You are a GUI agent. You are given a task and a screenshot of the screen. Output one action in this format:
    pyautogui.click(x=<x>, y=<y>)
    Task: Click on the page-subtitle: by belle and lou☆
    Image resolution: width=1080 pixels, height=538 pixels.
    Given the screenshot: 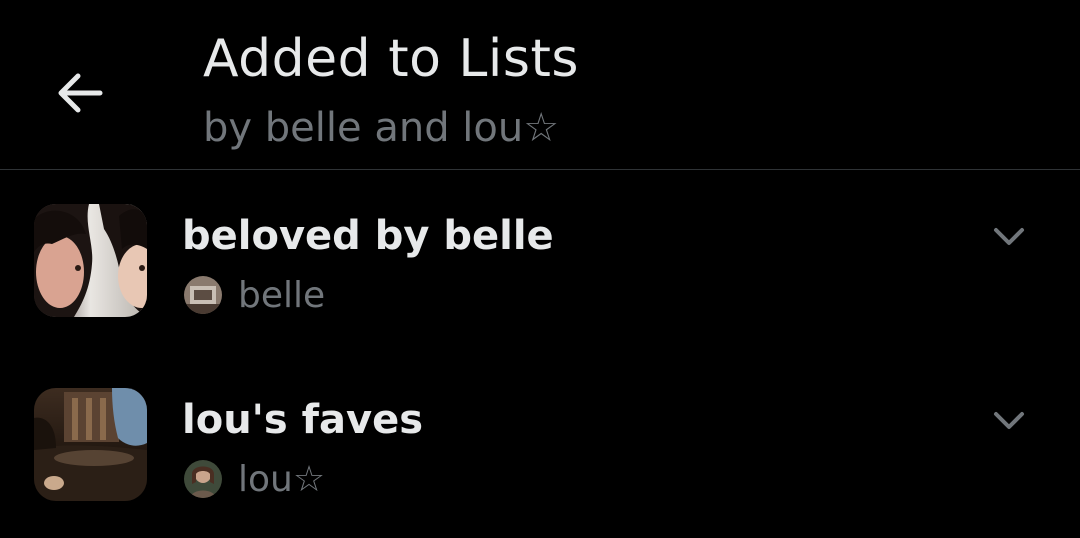 What is the action you would take?
    pyautogui.click(x=381, y=128)
    